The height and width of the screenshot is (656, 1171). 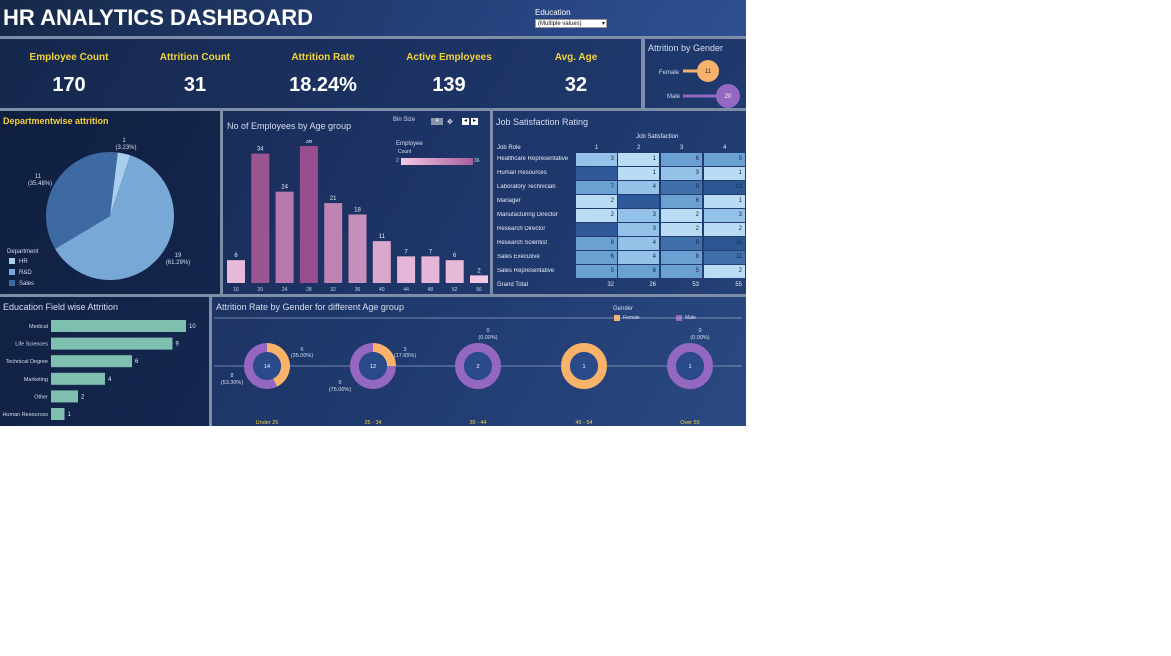 I want to click on decrease-button: ◂, so click(x=465, y=121).